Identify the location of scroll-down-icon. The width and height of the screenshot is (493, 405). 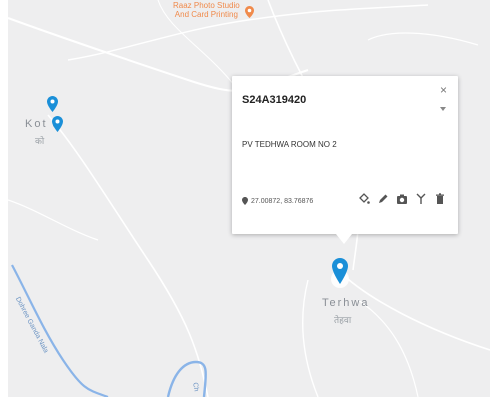
(443, 109).